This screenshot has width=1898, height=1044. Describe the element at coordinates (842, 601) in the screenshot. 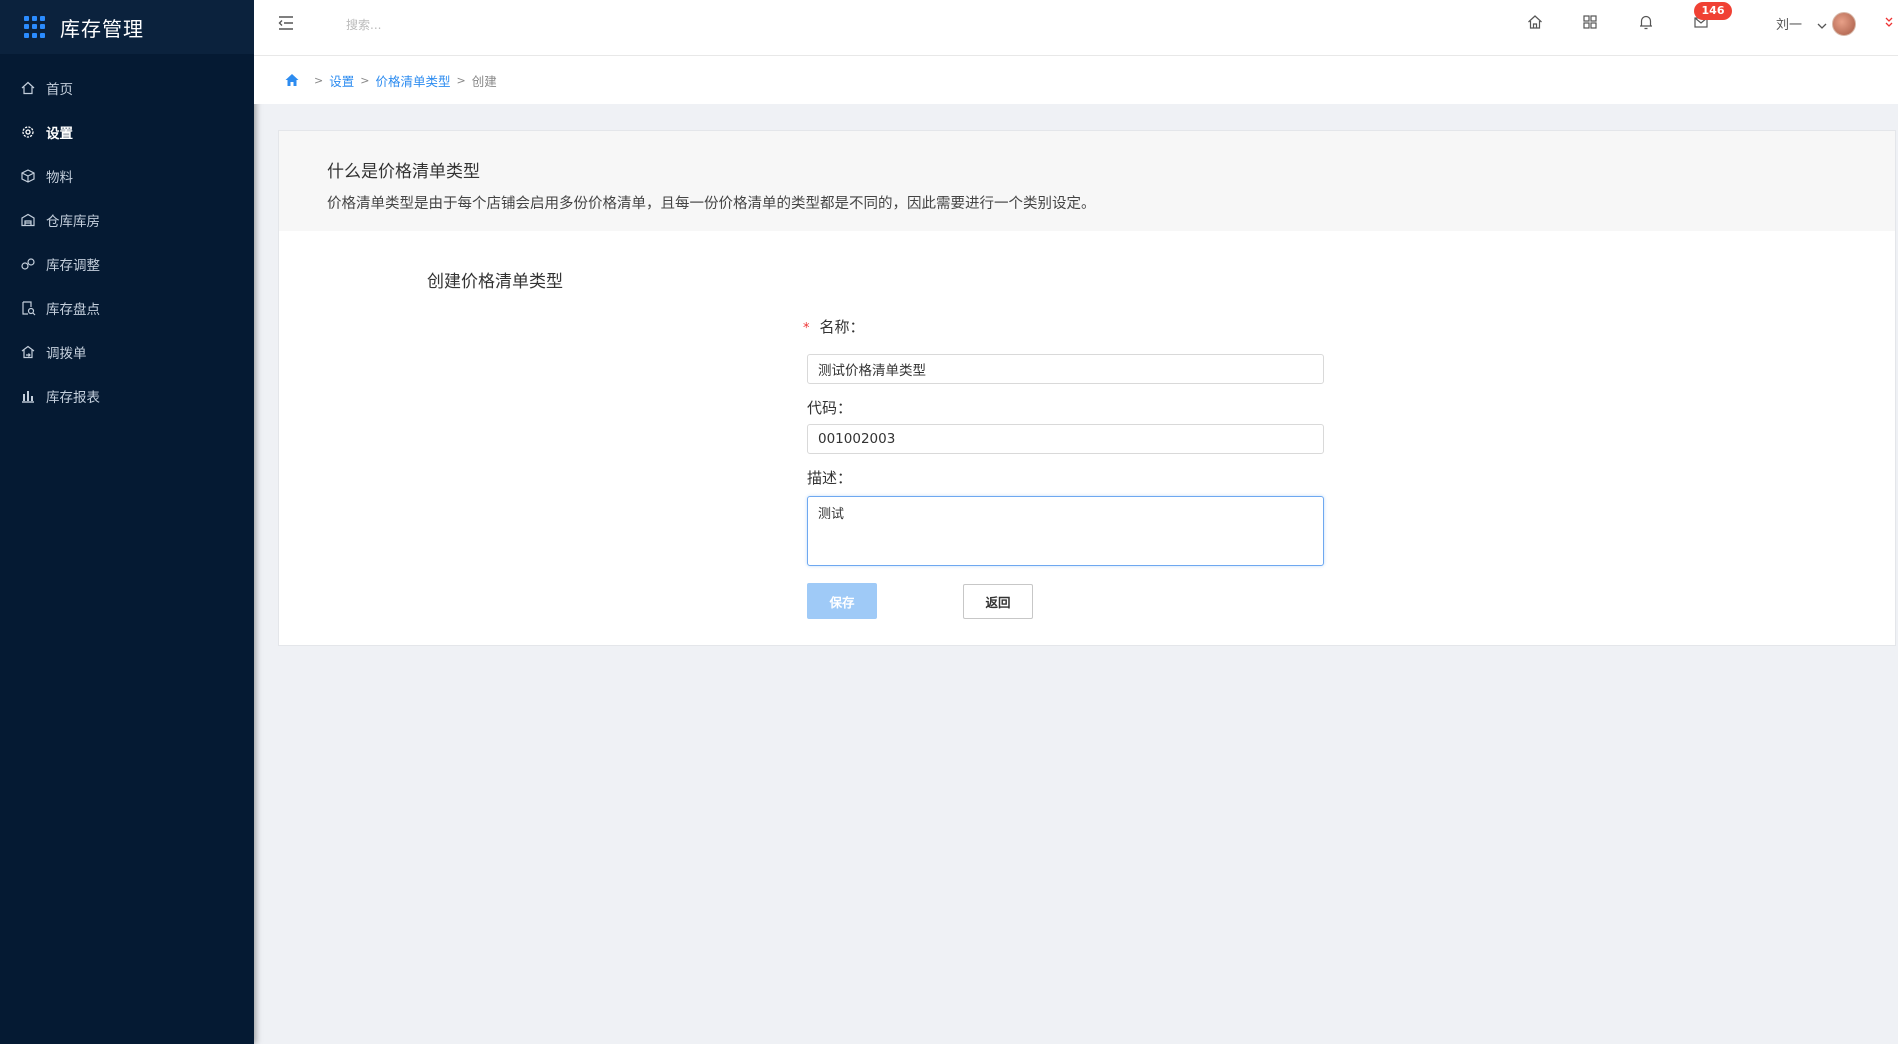

I see `save-button: 保存` at that location.